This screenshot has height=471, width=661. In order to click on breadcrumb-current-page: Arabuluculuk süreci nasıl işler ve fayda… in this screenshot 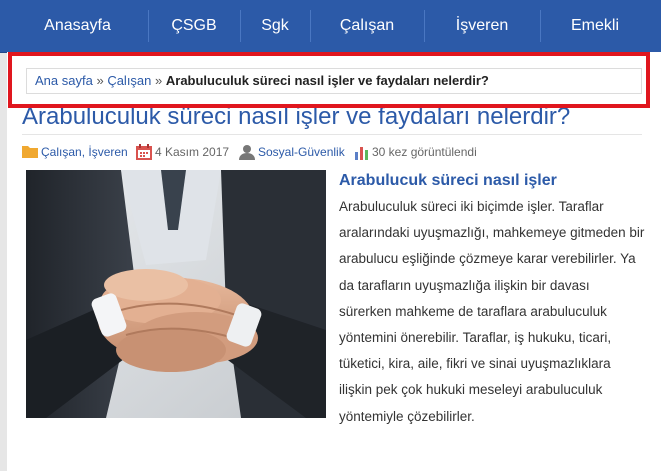, I will do `click(327, 80)`.